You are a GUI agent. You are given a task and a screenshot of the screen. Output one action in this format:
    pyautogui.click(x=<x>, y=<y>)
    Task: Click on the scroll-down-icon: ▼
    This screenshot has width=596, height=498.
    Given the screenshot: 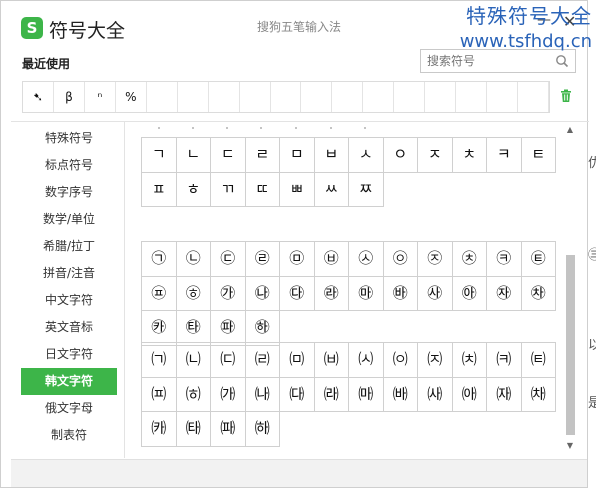 What is the action you would take?
    pyautogui.click(x=570, y=446)
    